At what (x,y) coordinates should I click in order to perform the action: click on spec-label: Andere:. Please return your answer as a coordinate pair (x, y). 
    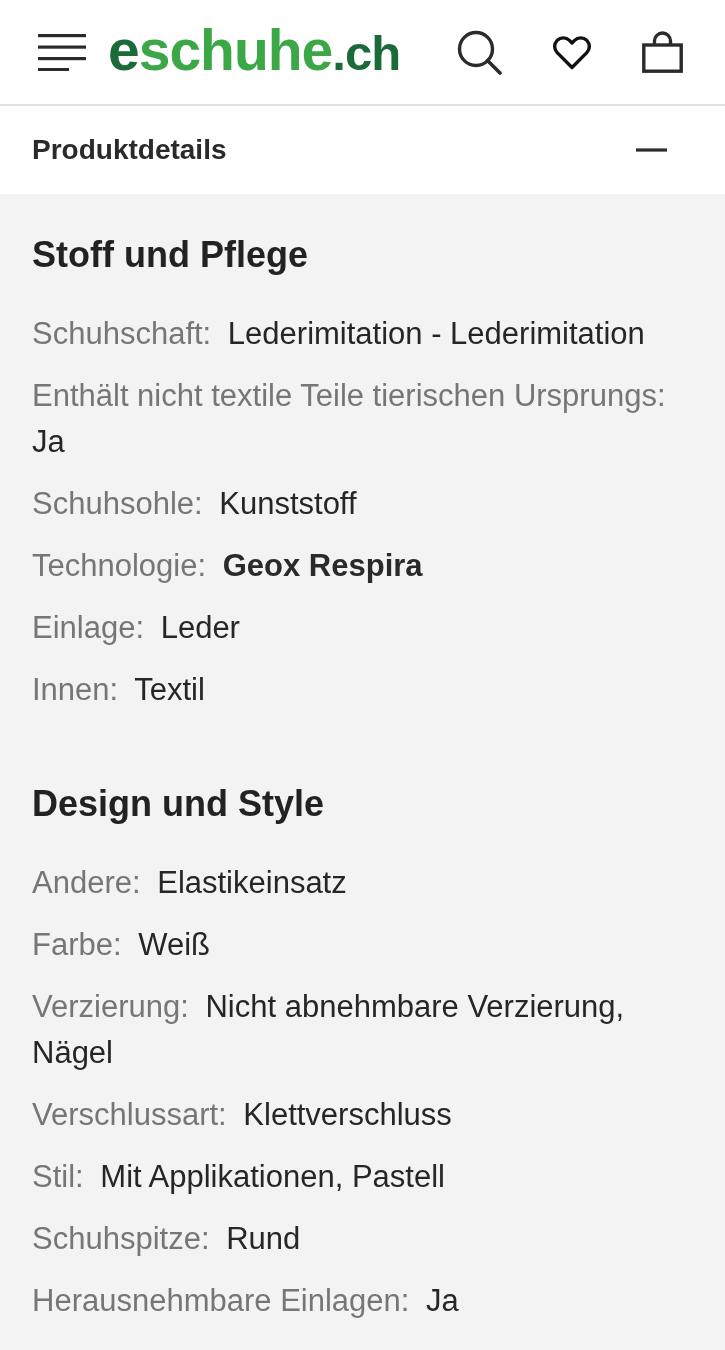
    Looking at the image, I should click on (87, 882).